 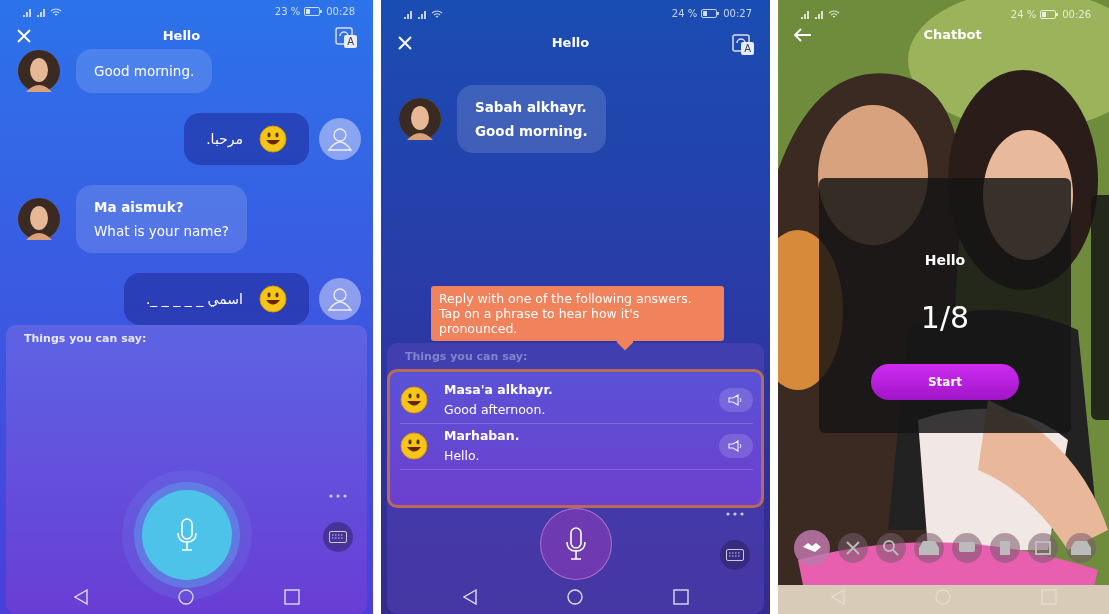 I want to click on status-time: 00:26, so click(x=1076, y=14).